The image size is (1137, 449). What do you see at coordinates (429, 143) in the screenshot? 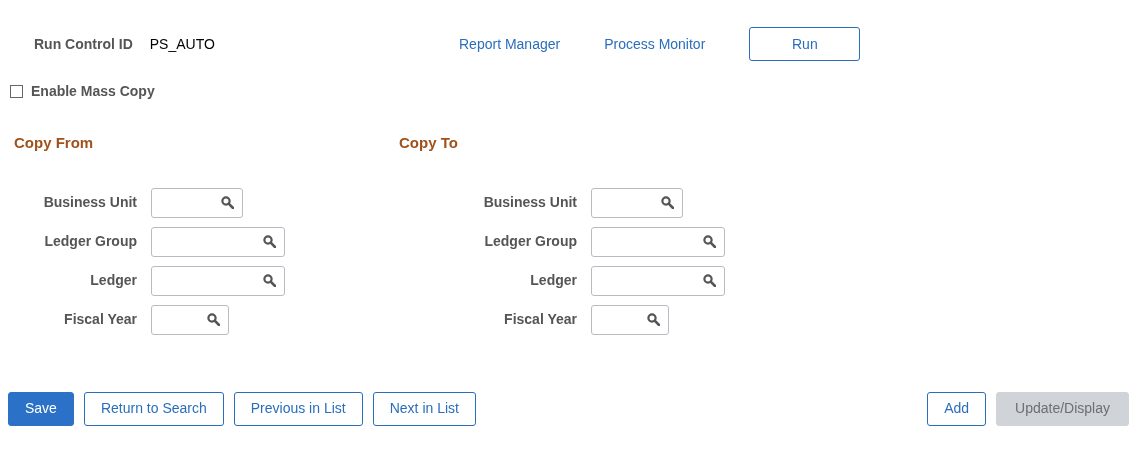
I see `section-title: Copy To` at bounding box center [429, 143].